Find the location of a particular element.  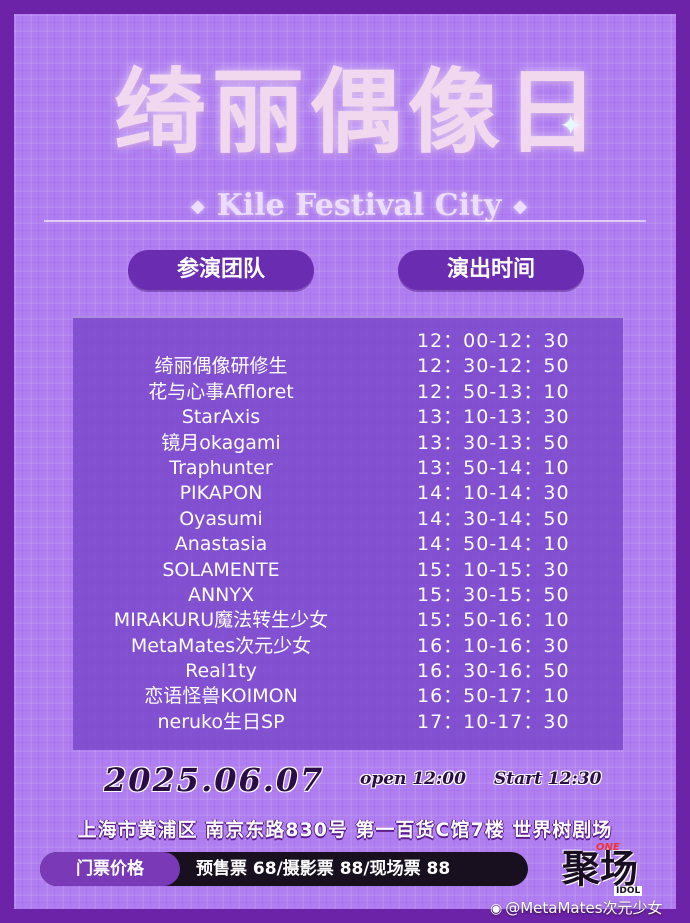

schedule-row: ANNYX 15：30-15：50 is located at coordinates (348, 595).